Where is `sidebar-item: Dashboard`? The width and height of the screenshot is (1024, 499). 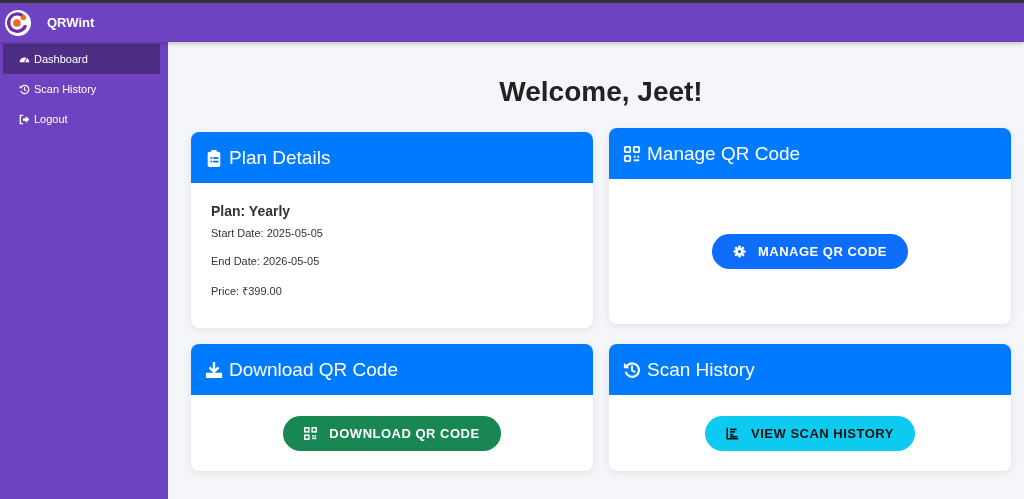 sidebar-item: Dashboard is located at coordinates (81, 59).